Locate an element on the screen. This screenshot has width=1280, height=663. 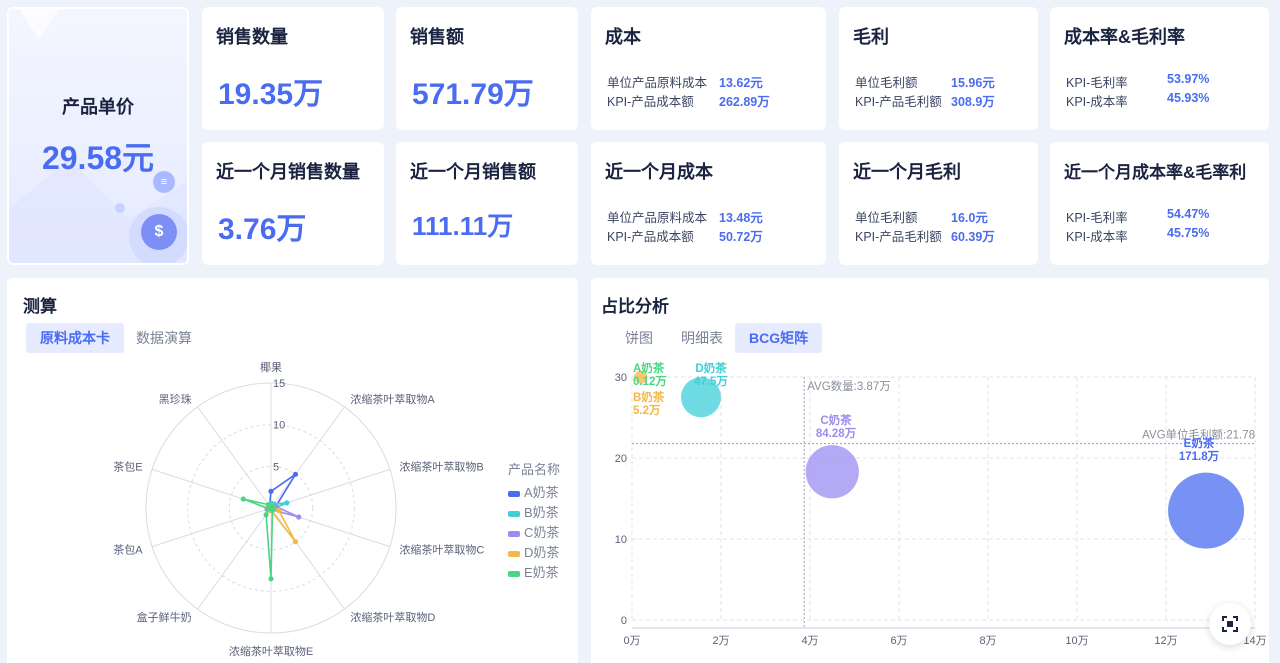
y-tick-label: 30 is located at coordinates (621, 378).